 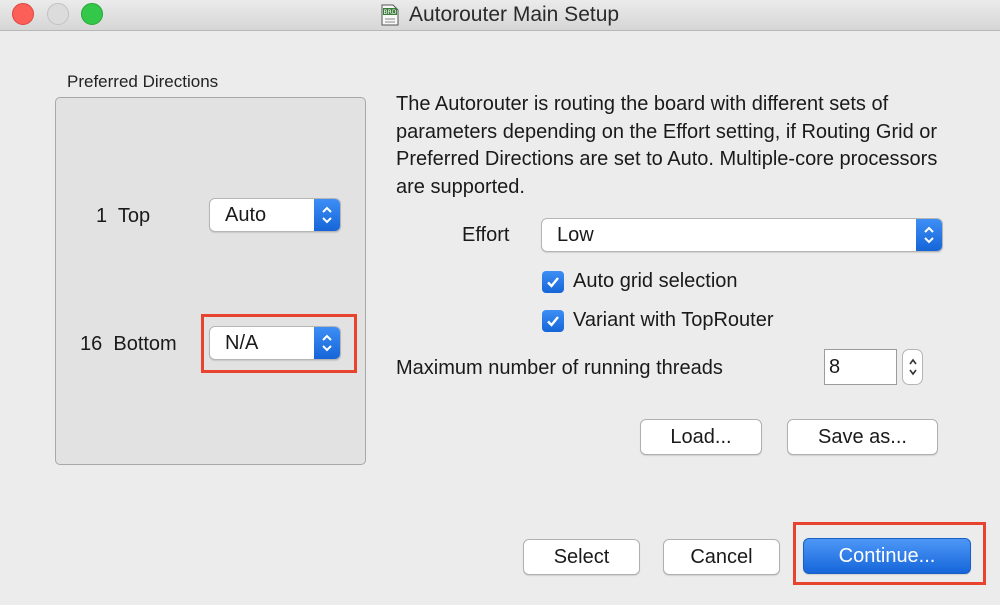 I want to click on title-bar: BRD Autorouter Main Setup, so click(x=500, y=15).